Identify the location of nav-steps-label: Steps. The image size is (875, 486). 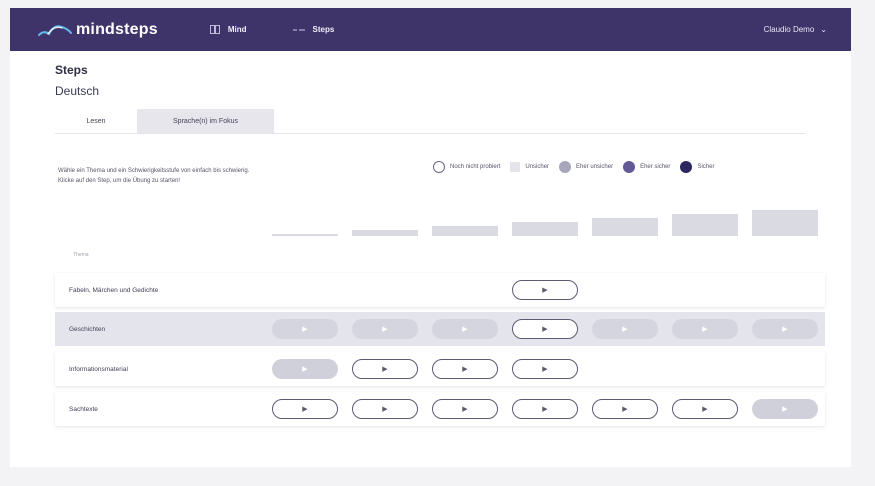
(323, 29).